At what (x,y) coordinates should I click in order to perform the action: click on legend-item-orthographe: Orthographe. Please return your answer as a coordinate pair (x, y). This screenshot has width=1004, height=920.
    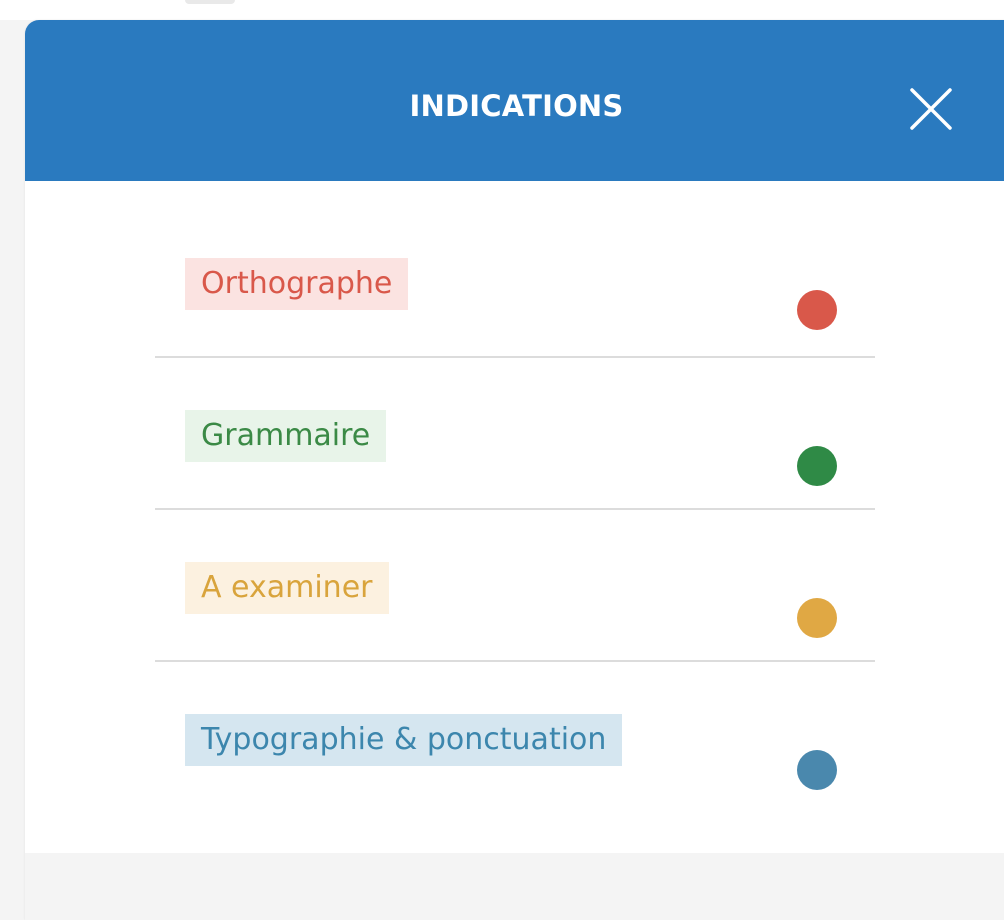
    Looking at the image, I should click on (515, 282).